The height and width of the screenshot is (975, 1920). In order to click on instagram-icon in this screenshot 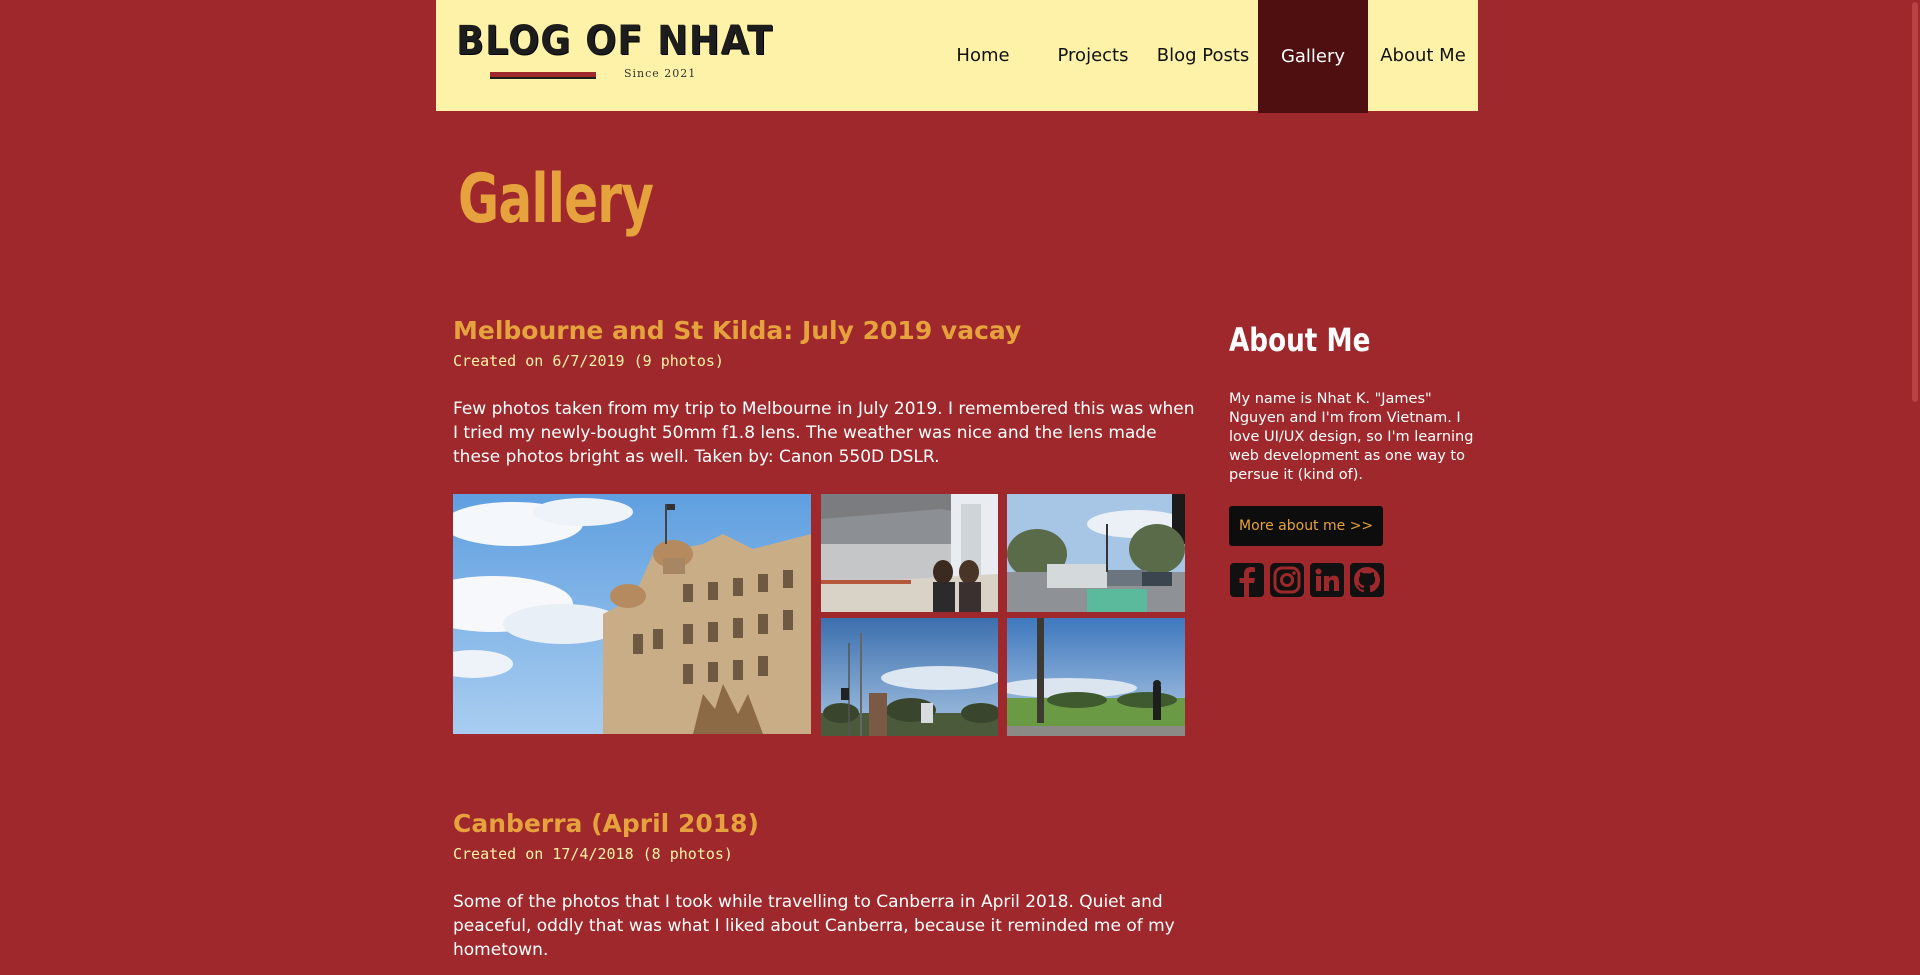, I will do `click(1287, 580)`.